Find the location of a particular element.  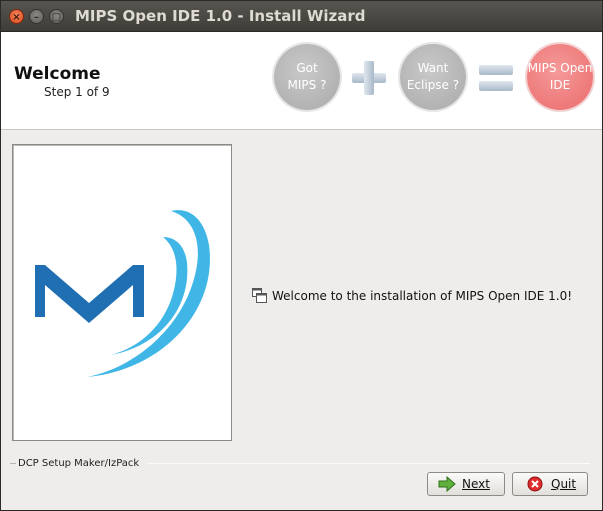

title-bar: × – □ MIPS Open IDE 1.0 - Install Wizard is located at coordinates (301, 16).